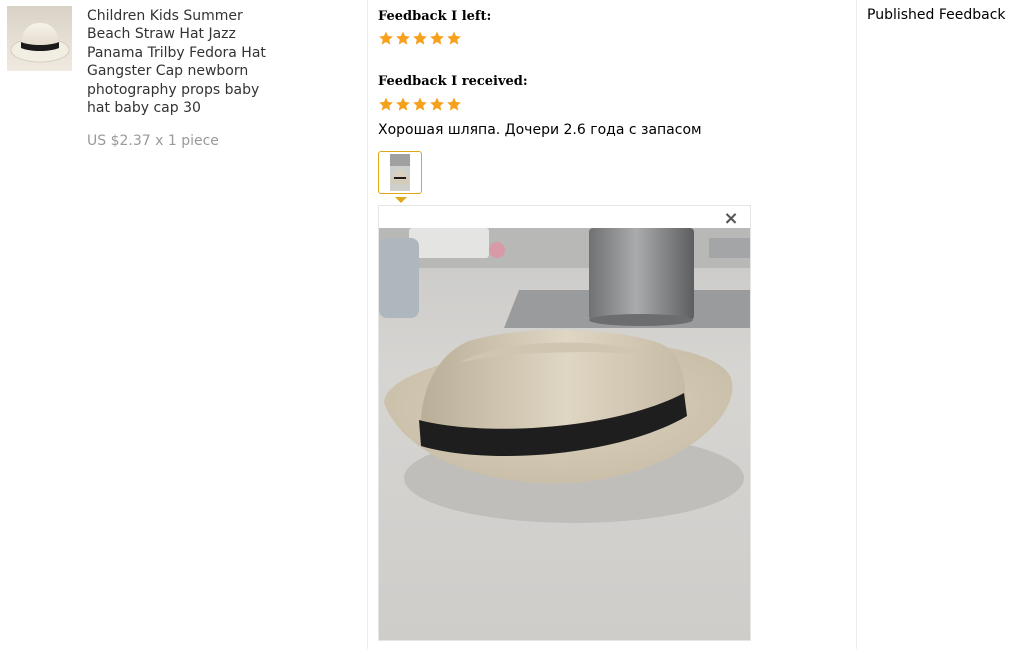 Image resolution: width=1016 pixels, height=649 pixels. I want to click on review-text: Хорошая шляпа. Дочери 2.6 года с запасом, so click(540, 130).